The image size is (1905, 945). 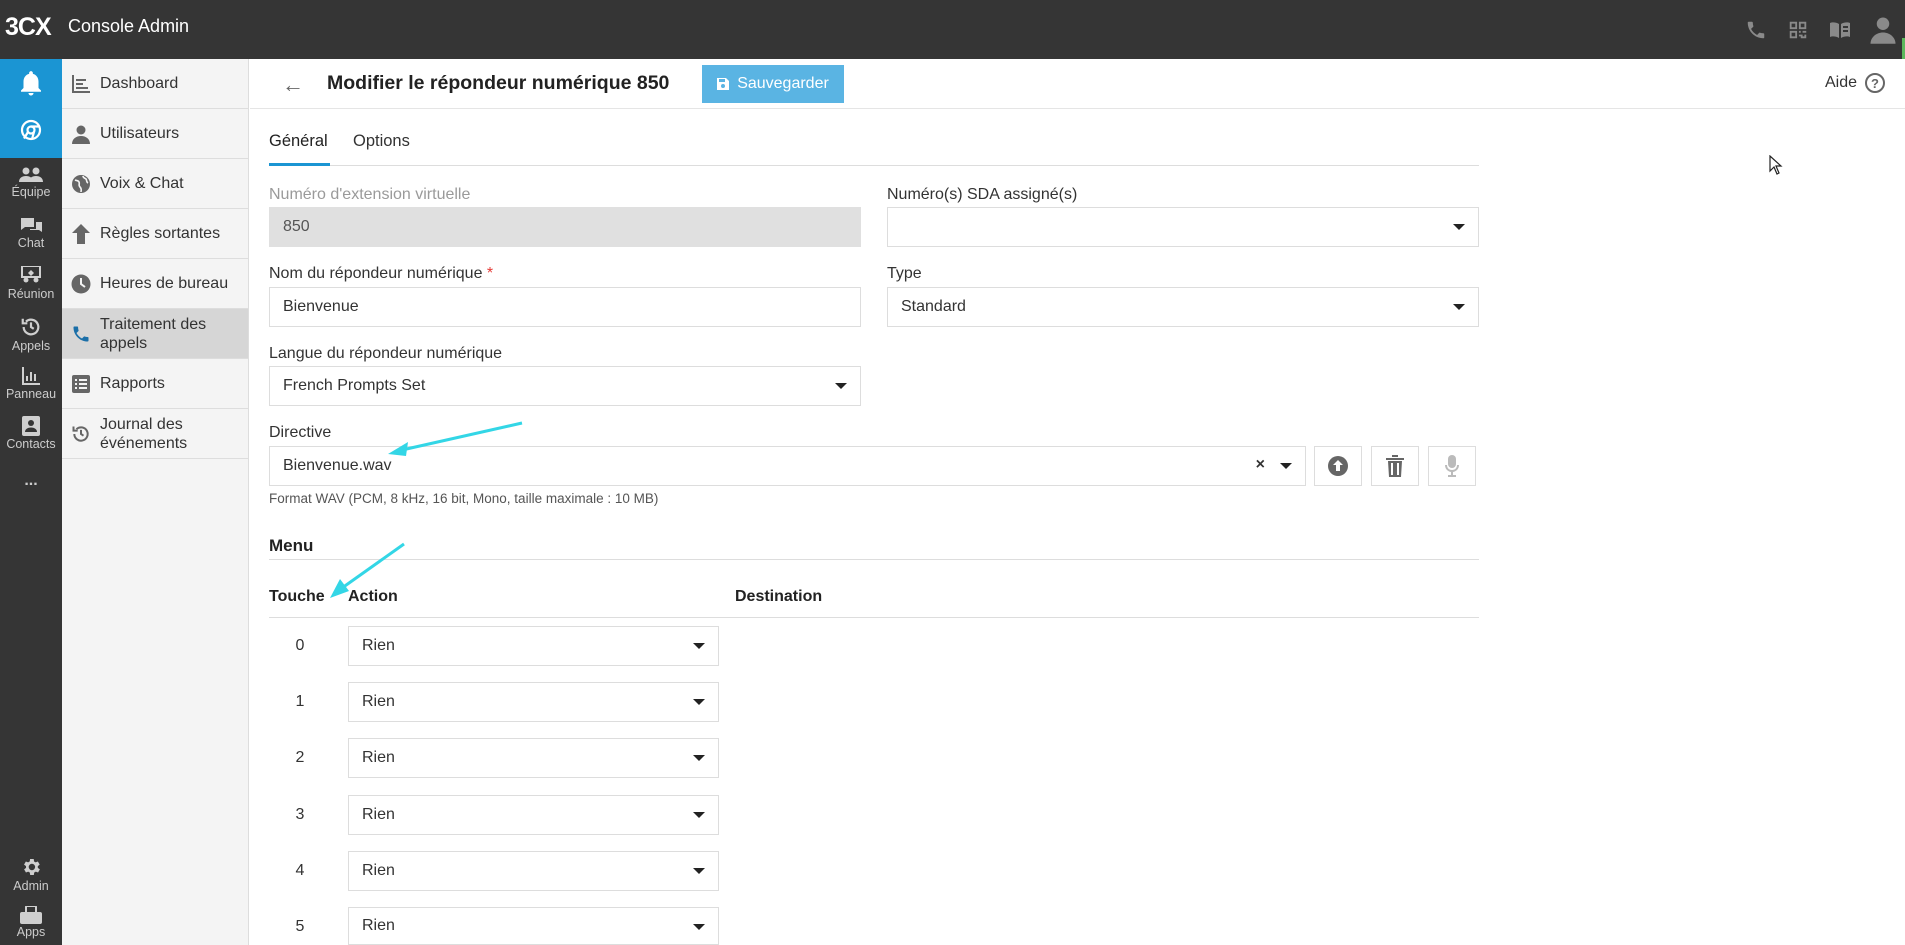 I want to click on tab-bar: Général Options, so click(x=874, y=138).